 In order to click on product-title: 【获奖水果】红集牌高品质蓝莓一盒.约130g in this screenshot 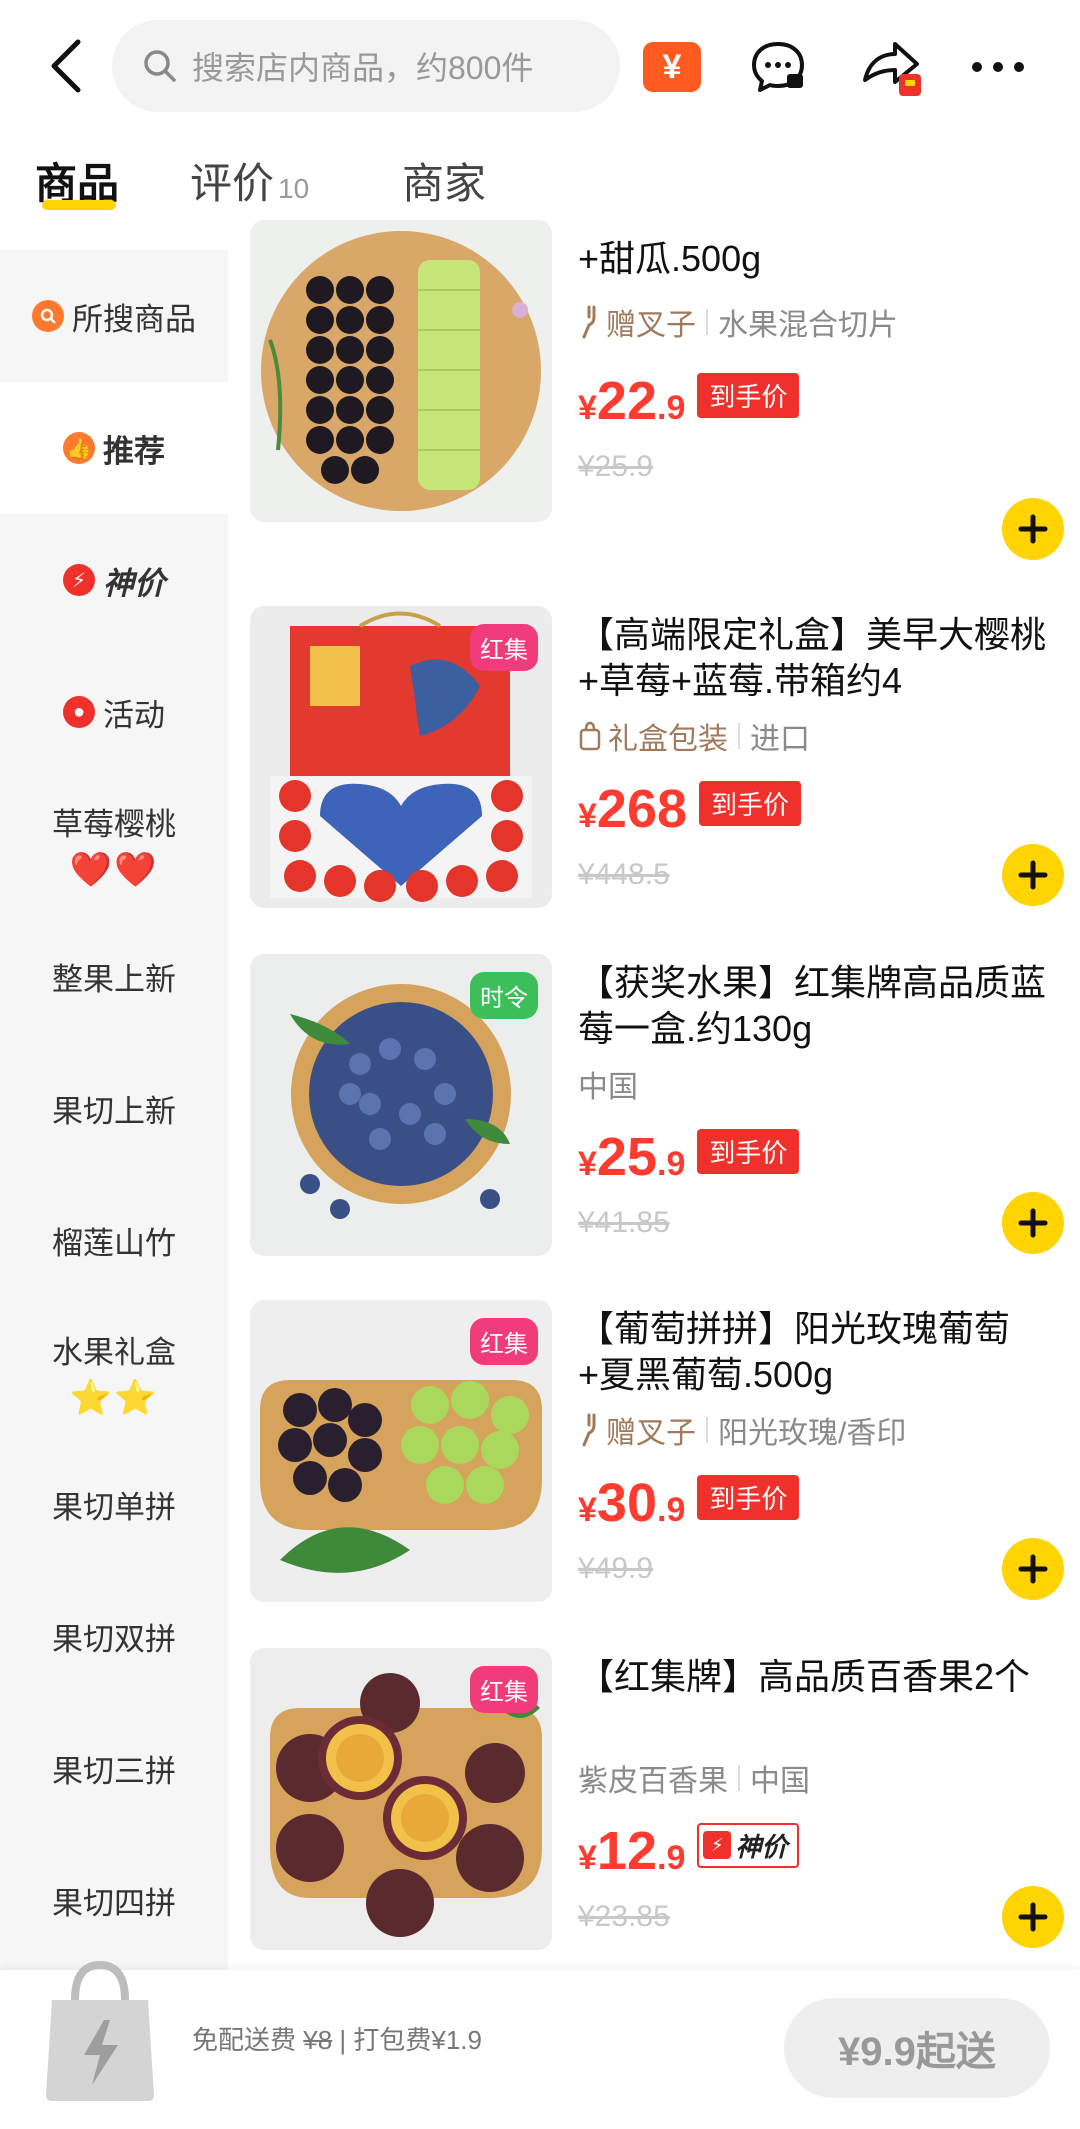, I will do `click(812, 1005)`.